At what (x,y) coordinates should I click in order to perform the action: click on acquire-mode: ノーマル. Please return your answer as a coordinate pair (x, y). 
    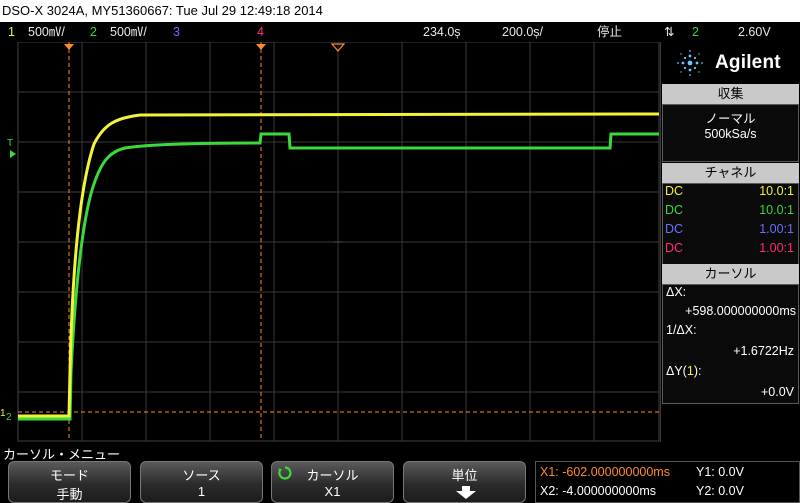
    Looking at the image, I should click on (730, 119).